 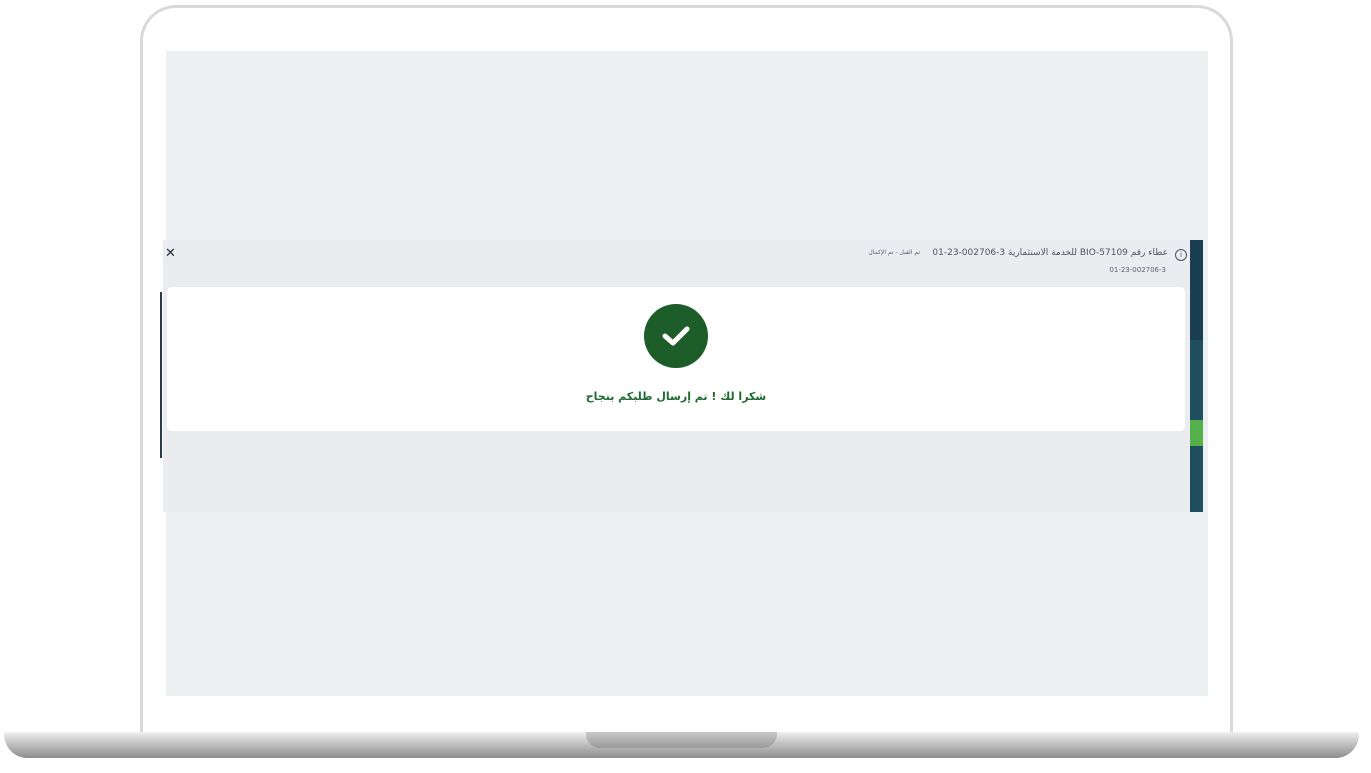 I want to click on check-circle-icon, so click(x=676, y=336).